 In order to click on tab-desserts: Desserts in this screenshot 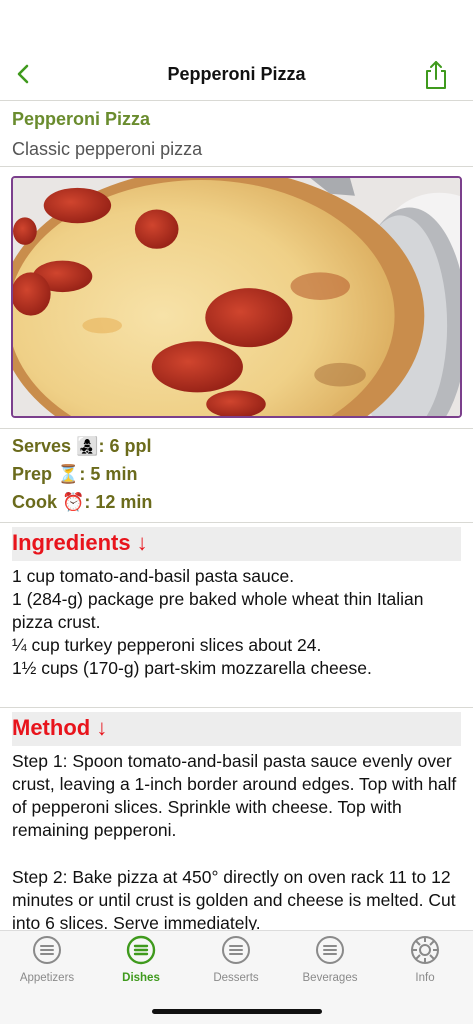, I will do `click(236, 963)`.